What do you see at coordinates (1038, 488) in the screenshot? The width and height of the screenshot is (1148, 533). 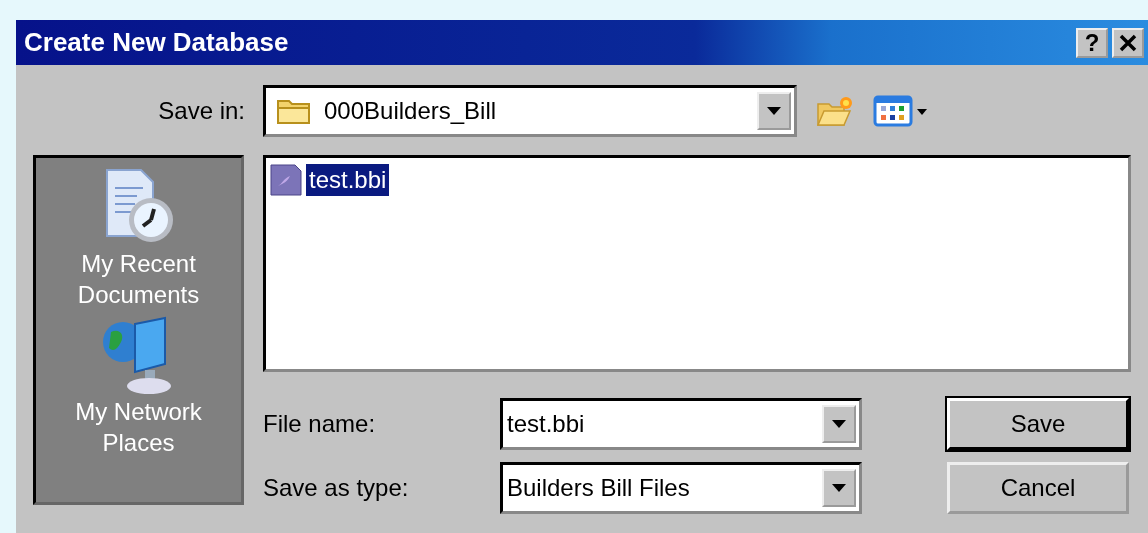 I see `cancel-button: Cancel` at bounding box center [1038, 488].